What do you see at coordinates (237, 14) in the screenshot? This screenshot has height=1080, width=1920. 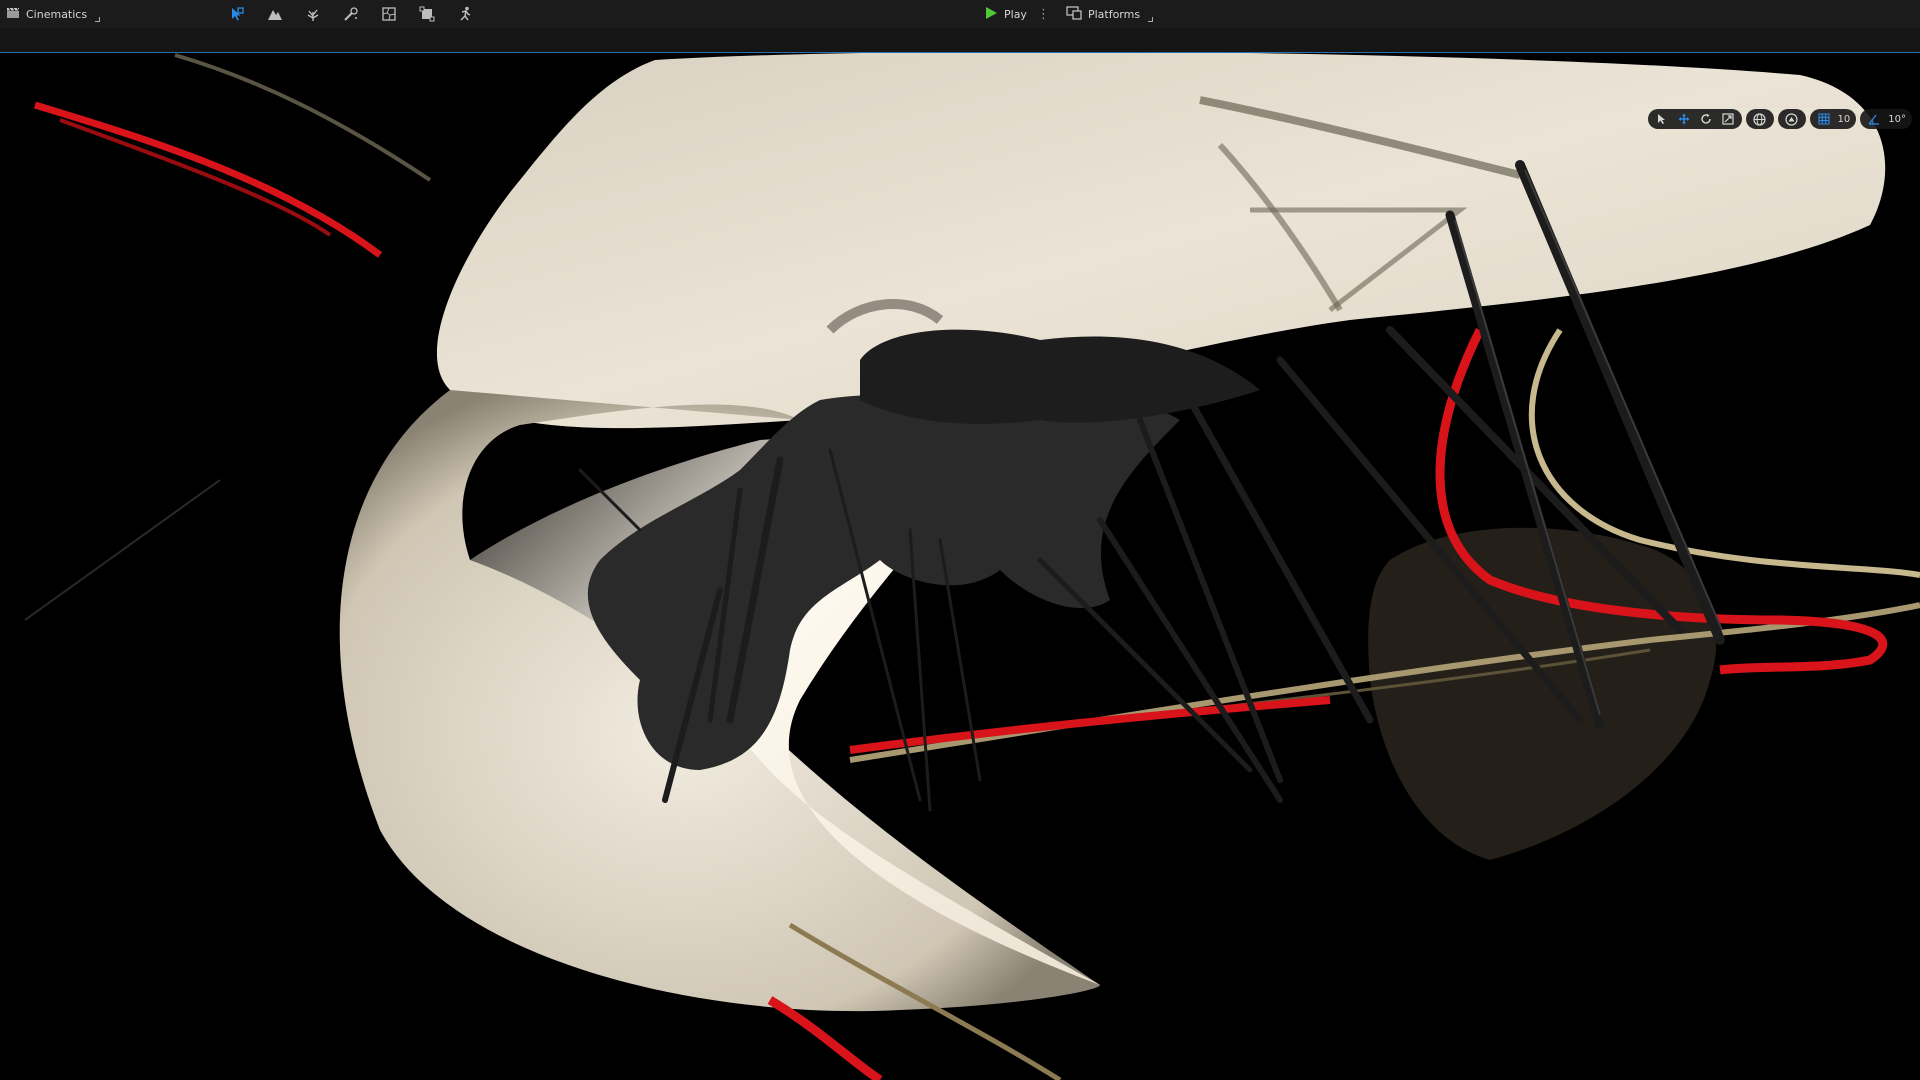 I see `select-mode-icon` at bounding box center [237, 14].